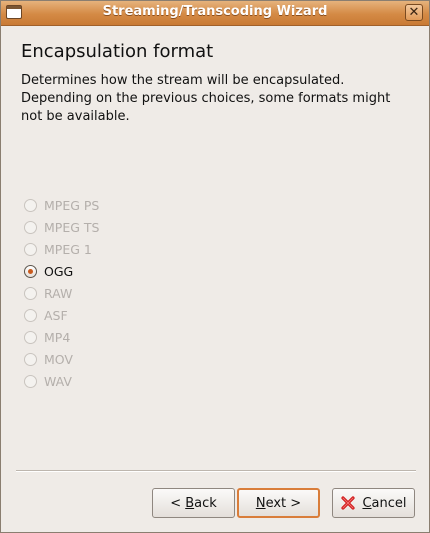  I want to click on next-button-mnemonic: N, so click(260, 503).